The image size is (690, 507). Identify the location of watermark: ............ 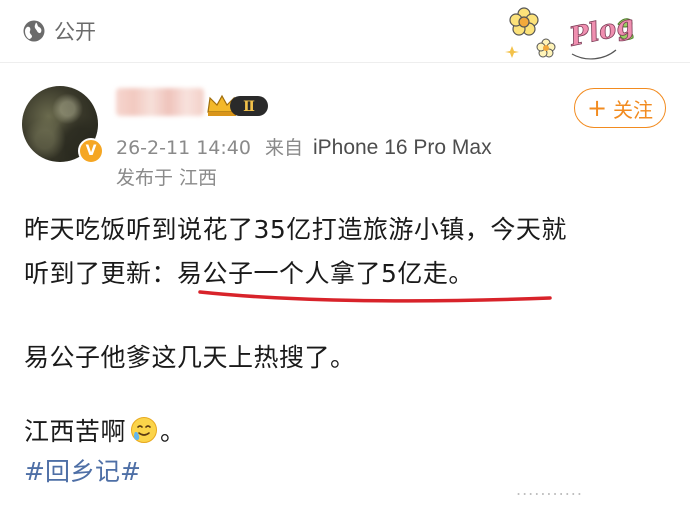
(549, 489).